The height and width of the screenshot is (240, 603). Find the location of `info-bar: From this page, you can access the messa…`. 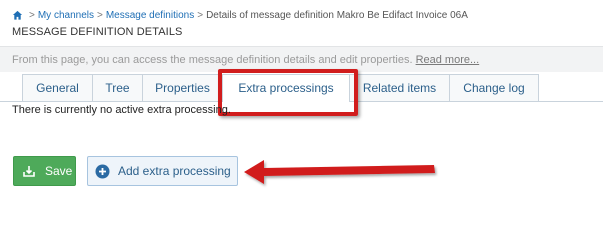

info-bar: From this page, you can access the messa… is located at coordinates (301, 59).